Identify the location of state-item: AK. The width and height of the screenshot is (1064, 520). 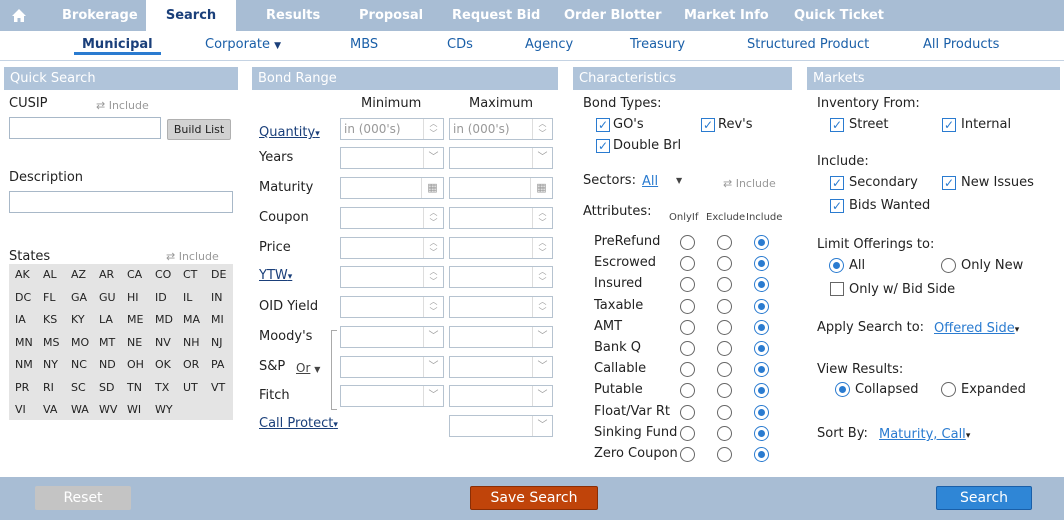
(22, 274).